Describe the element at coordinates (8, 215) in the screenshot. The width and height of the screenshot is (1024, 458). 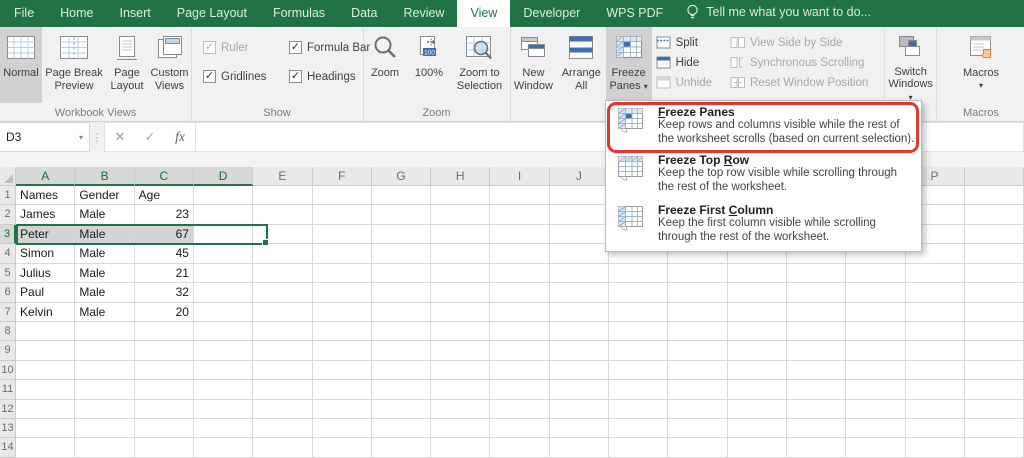
I see `row-header-2: 2` at that location.